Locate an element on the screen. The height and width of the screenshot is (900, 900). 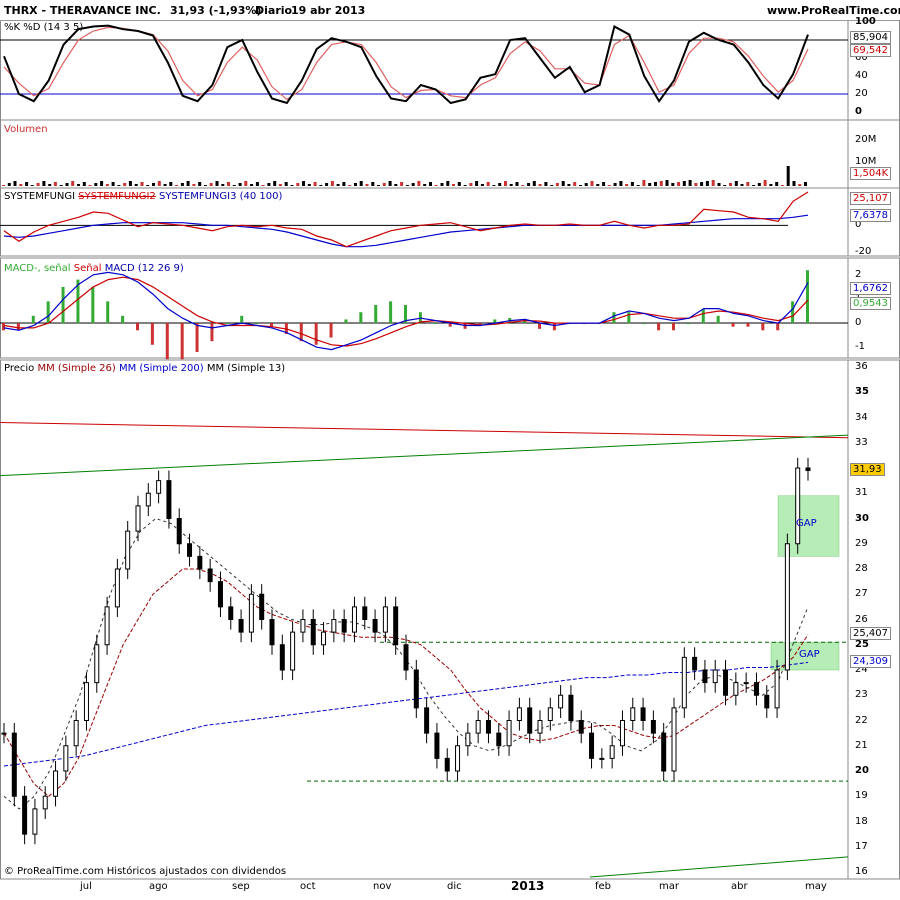
systemfungi2-value: 25,107 is located at coordinates (870, 198).